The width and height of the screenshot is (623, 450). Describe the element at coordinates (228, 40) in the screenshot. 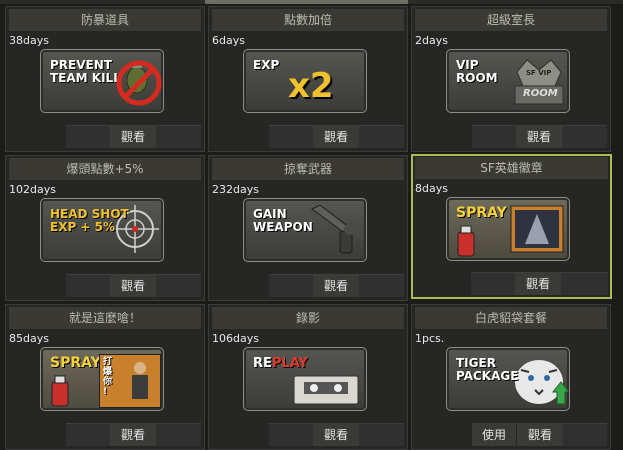

I see `item-duration: 6days` at that location.